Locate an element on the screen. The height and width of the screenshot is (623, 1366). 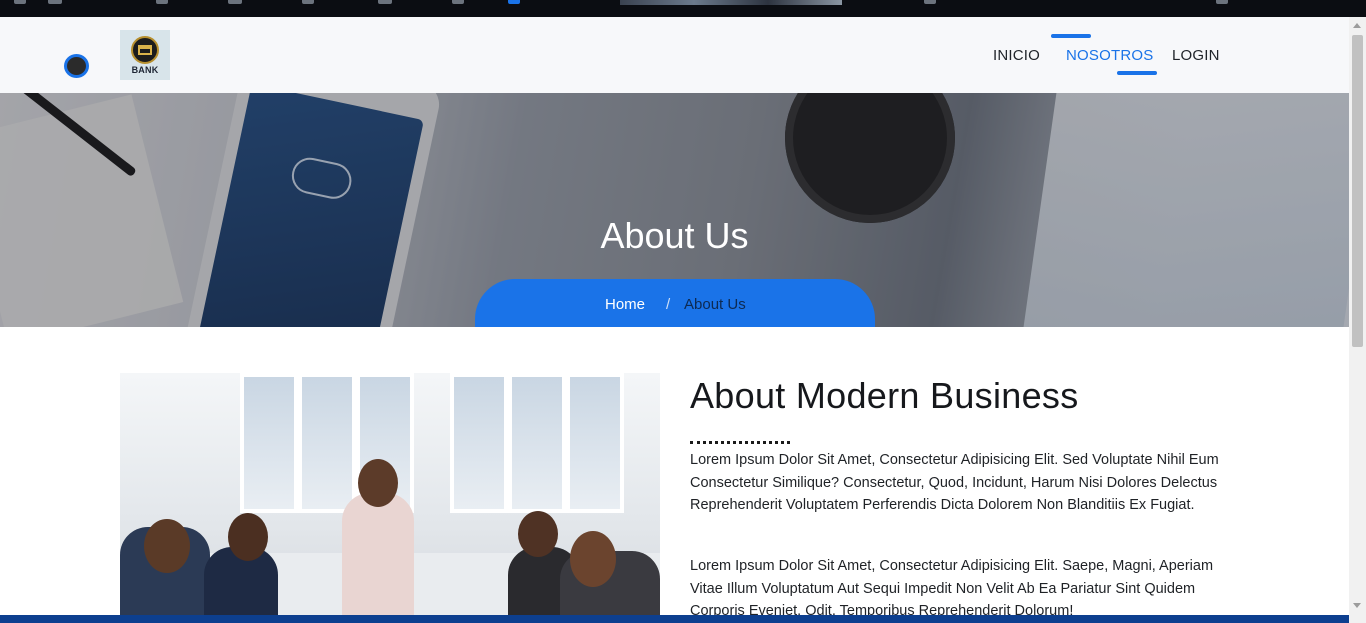
nav-link-login: LOGIN is located at coordinates (1196, 55).